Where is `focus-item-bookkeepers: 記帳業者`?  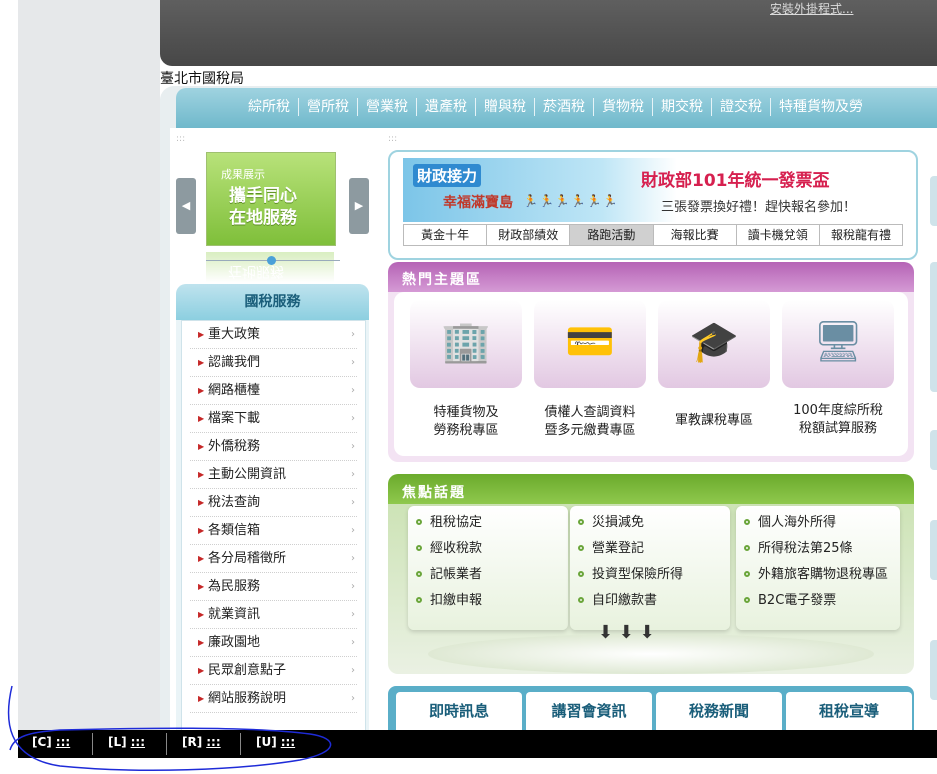 focus-item-bookkeepers: 記帳業者 is located at coordinates (488, 575).